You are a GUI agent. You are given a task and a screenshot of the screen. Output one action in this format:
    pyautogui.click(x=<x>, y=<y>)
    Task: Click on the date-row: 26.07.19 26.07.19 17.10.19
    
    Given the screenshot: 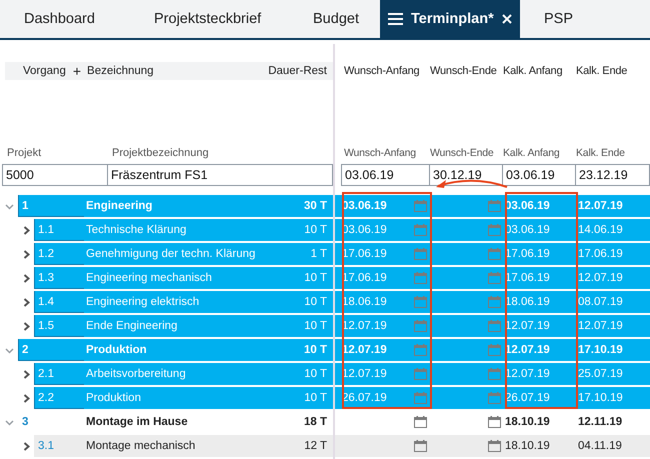 What is the action you would take?
    pyautogui.click(x=492, y=398)
    